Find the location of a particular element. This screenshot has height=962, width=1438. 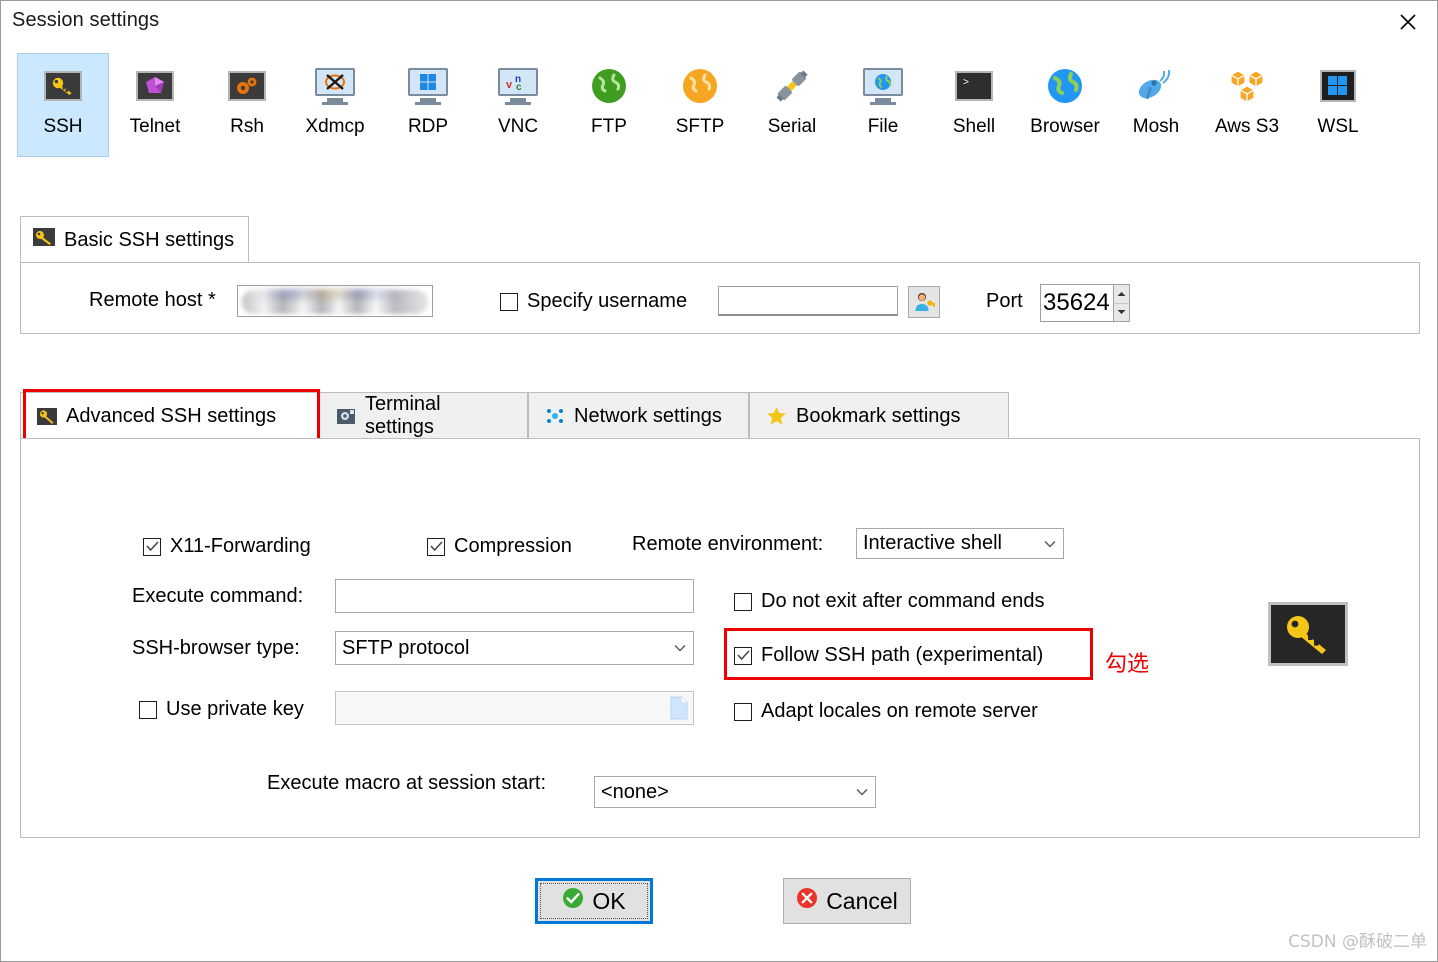

protocol-ftp: FTP is located at coordinates (609, 105).